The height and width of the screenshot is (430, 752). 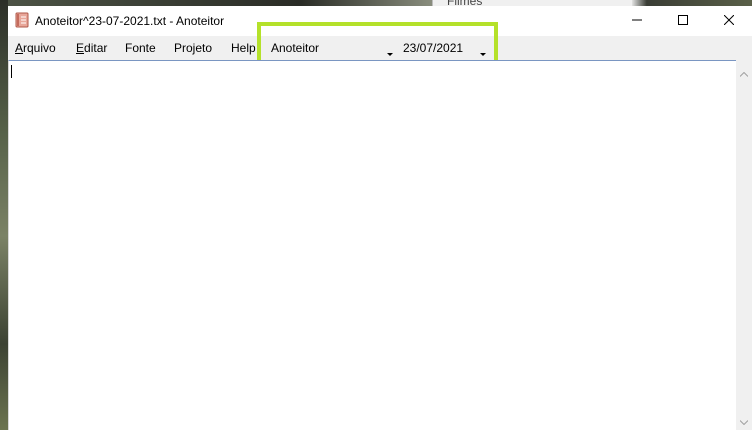 I want to click on menu-arquivo-label: rquivo, so click(x=39, y=48).